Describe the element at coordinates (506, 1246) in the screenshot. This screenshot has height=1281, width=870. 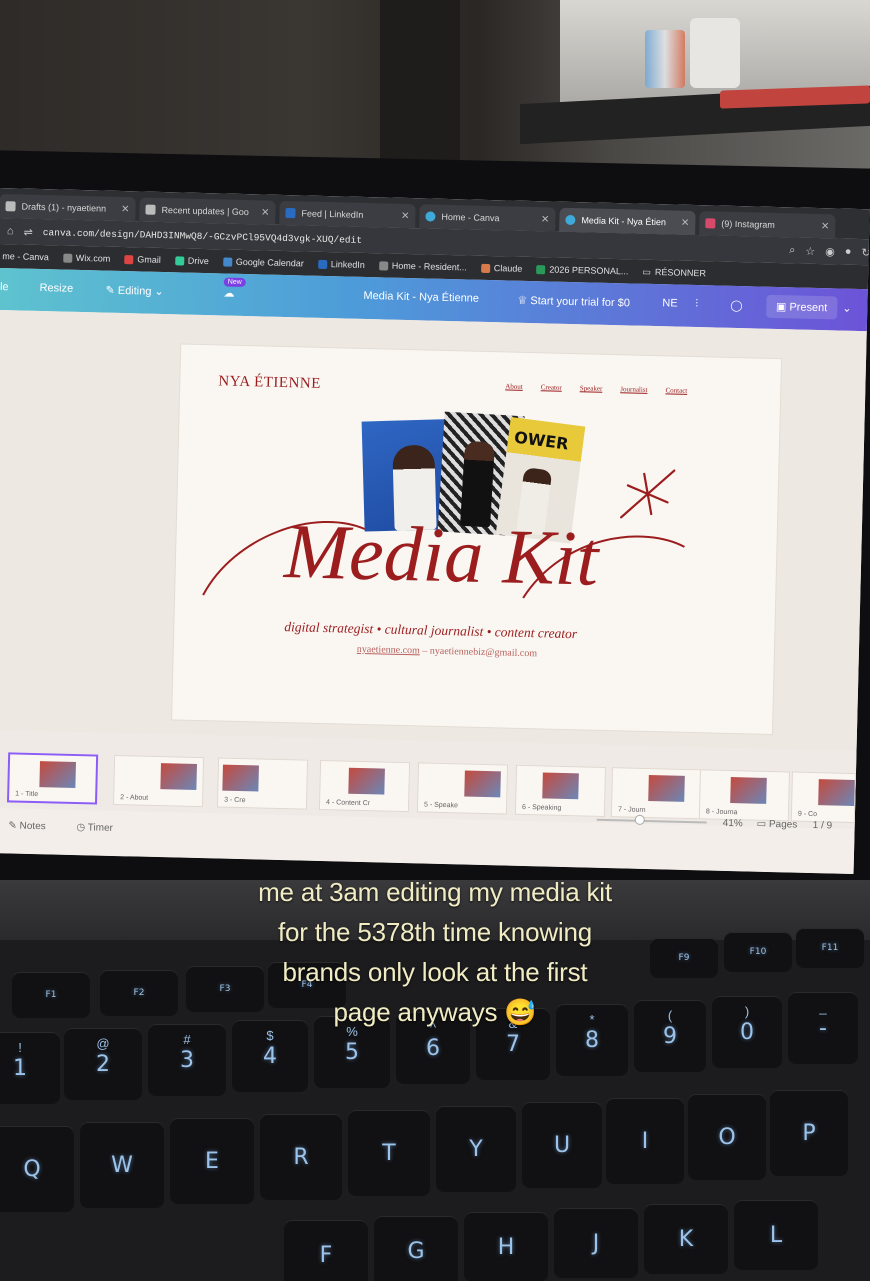
I see `key-h: H` at that location.